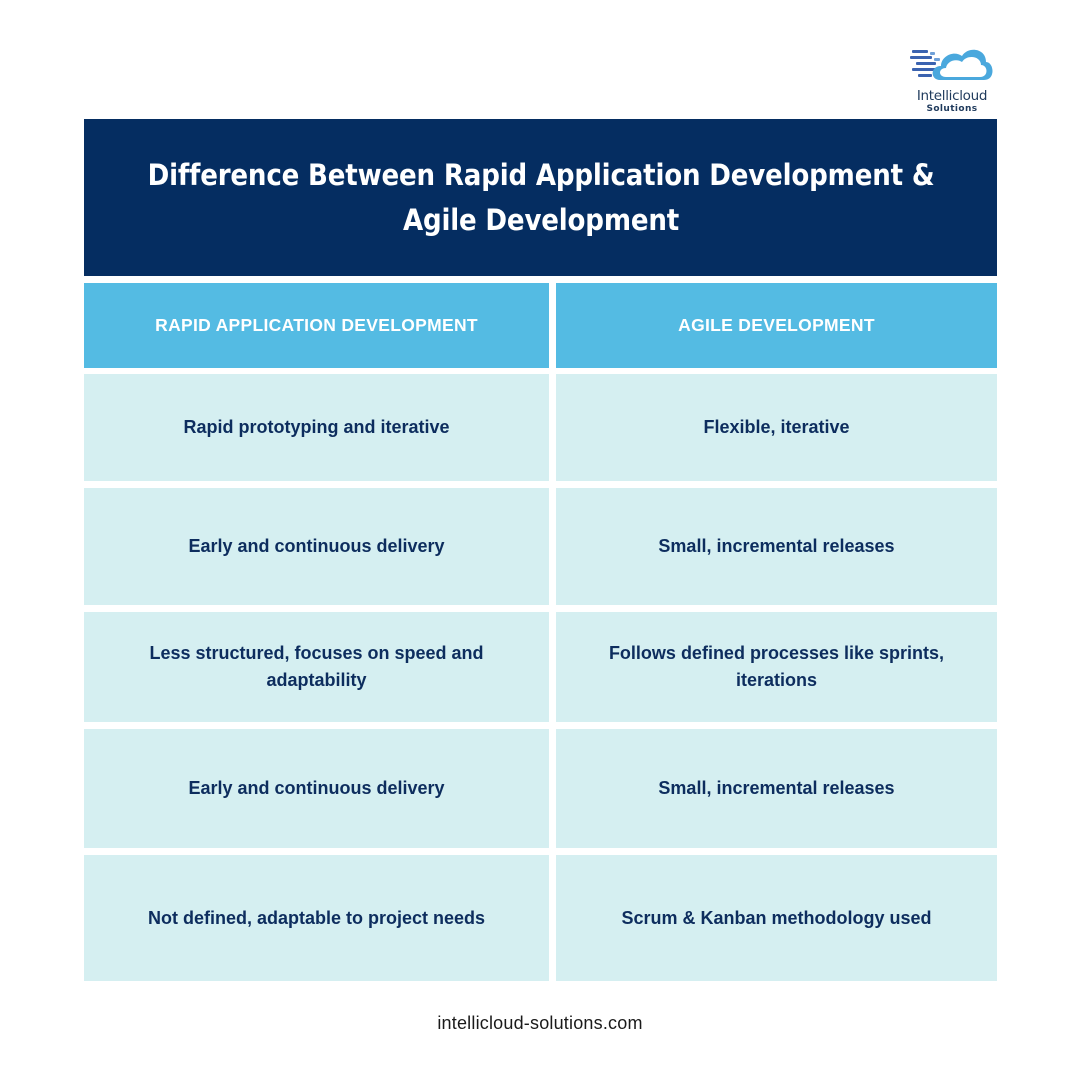 The width and height of the screenshot is (1080, 1080). I want to click on company-logo: Intellicloud Solutions, so click(951, 80).